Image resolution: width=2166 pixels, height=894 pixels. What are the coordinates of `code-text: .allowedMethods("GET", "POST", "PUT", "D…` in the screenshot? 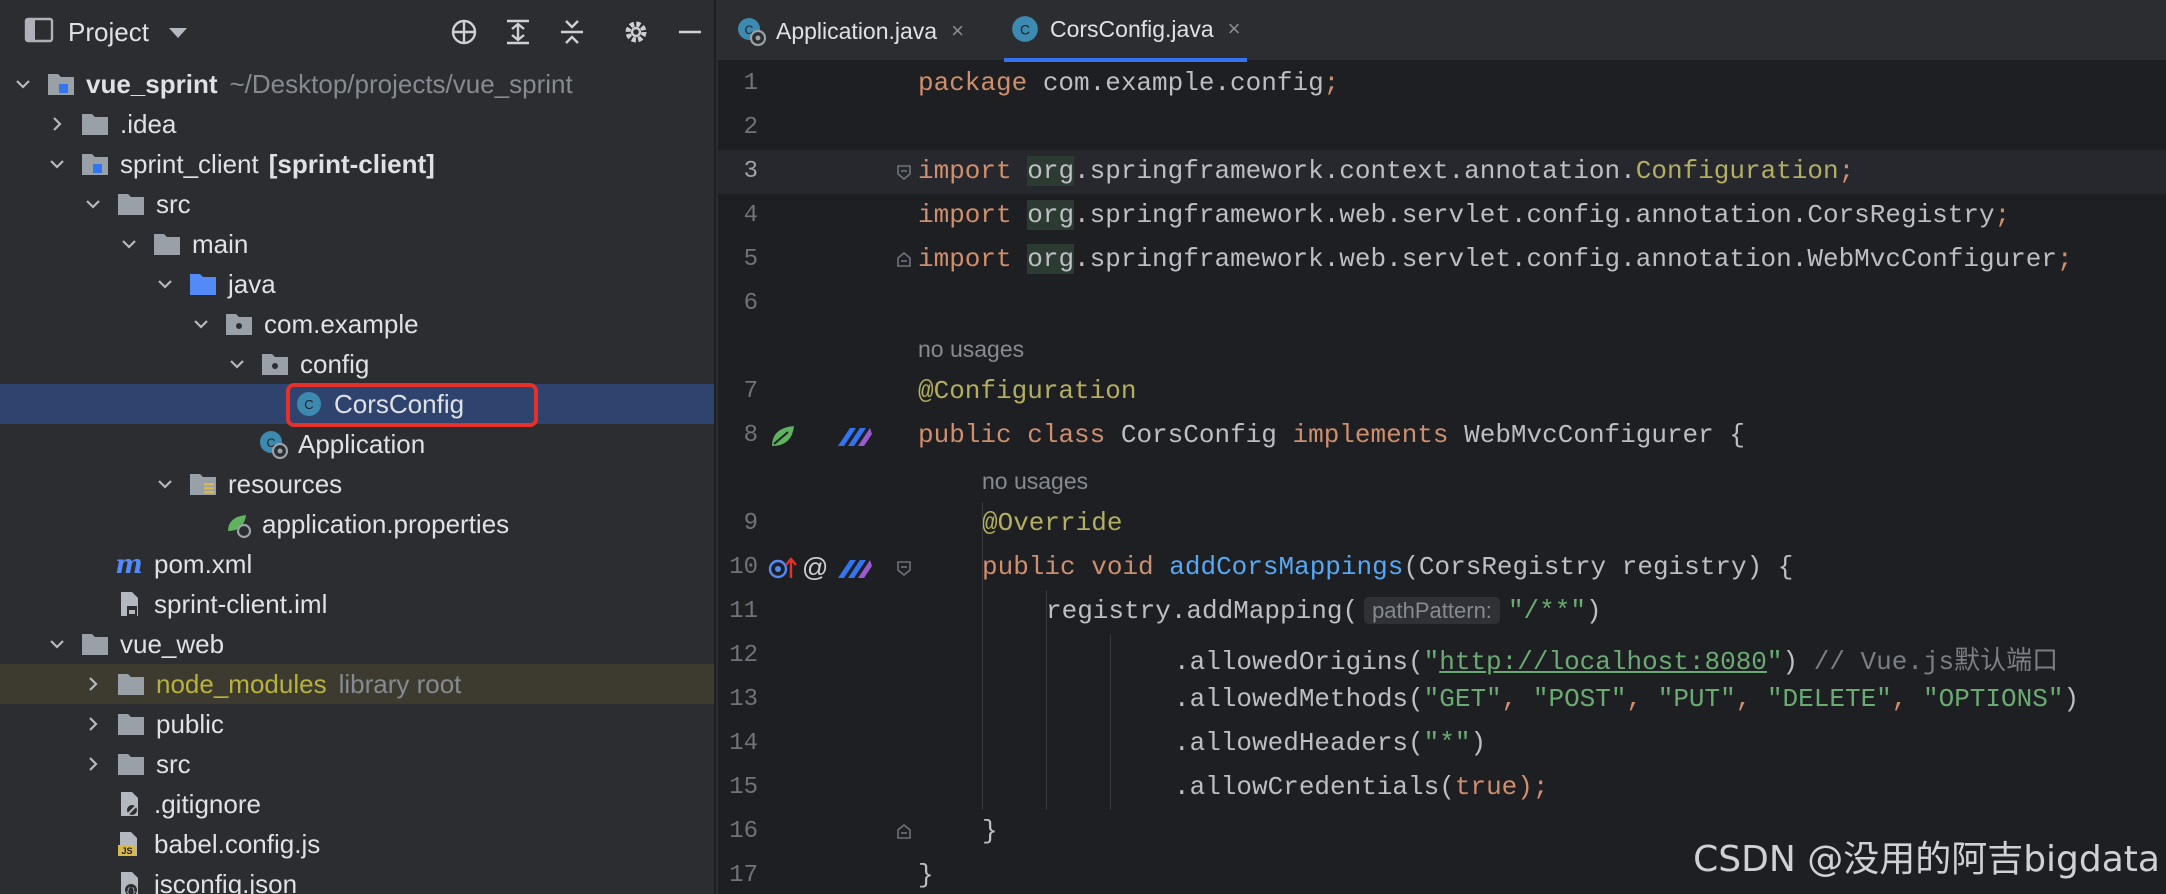 It's located at (1626, 699).